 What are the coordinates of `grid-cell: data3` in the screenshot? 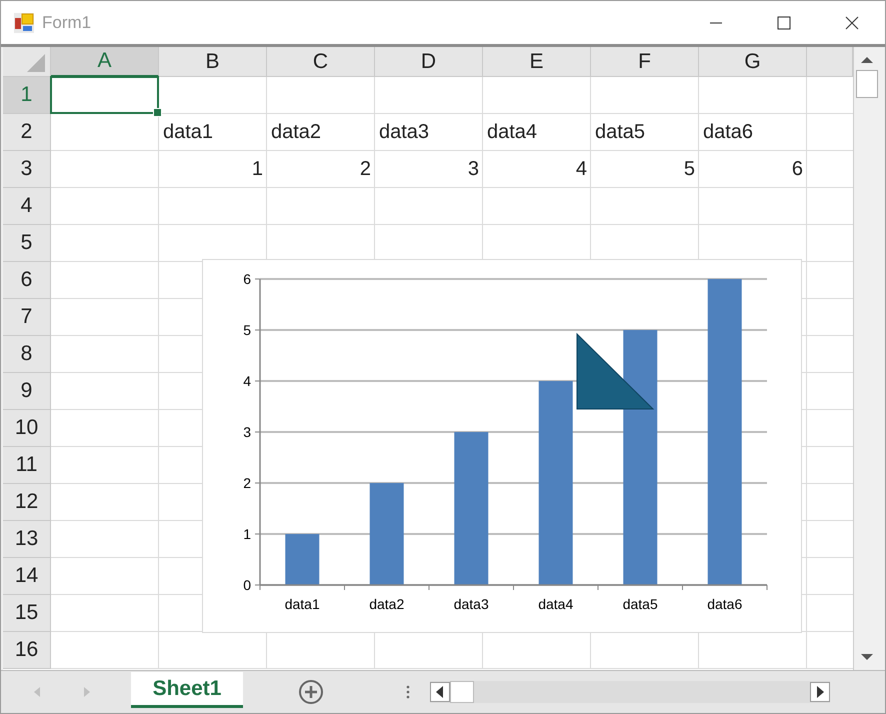 It's located at (429, 132).